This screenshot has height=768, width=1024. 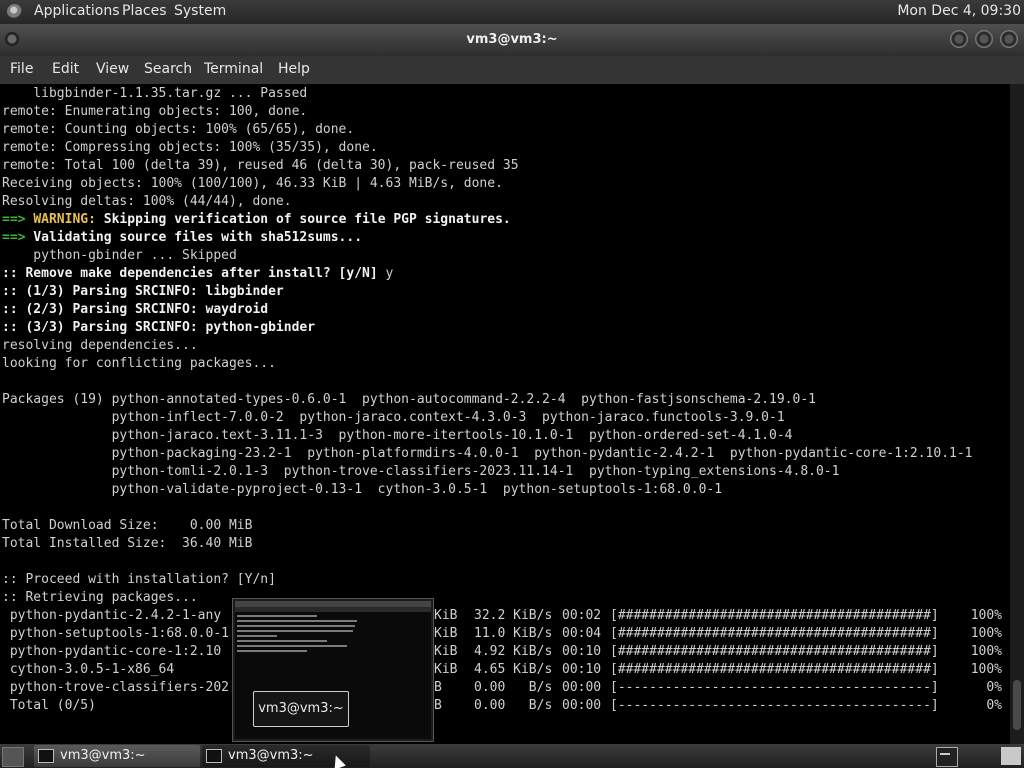 I want to click on download-name: Total (0/5), so click(x=49, y=705).